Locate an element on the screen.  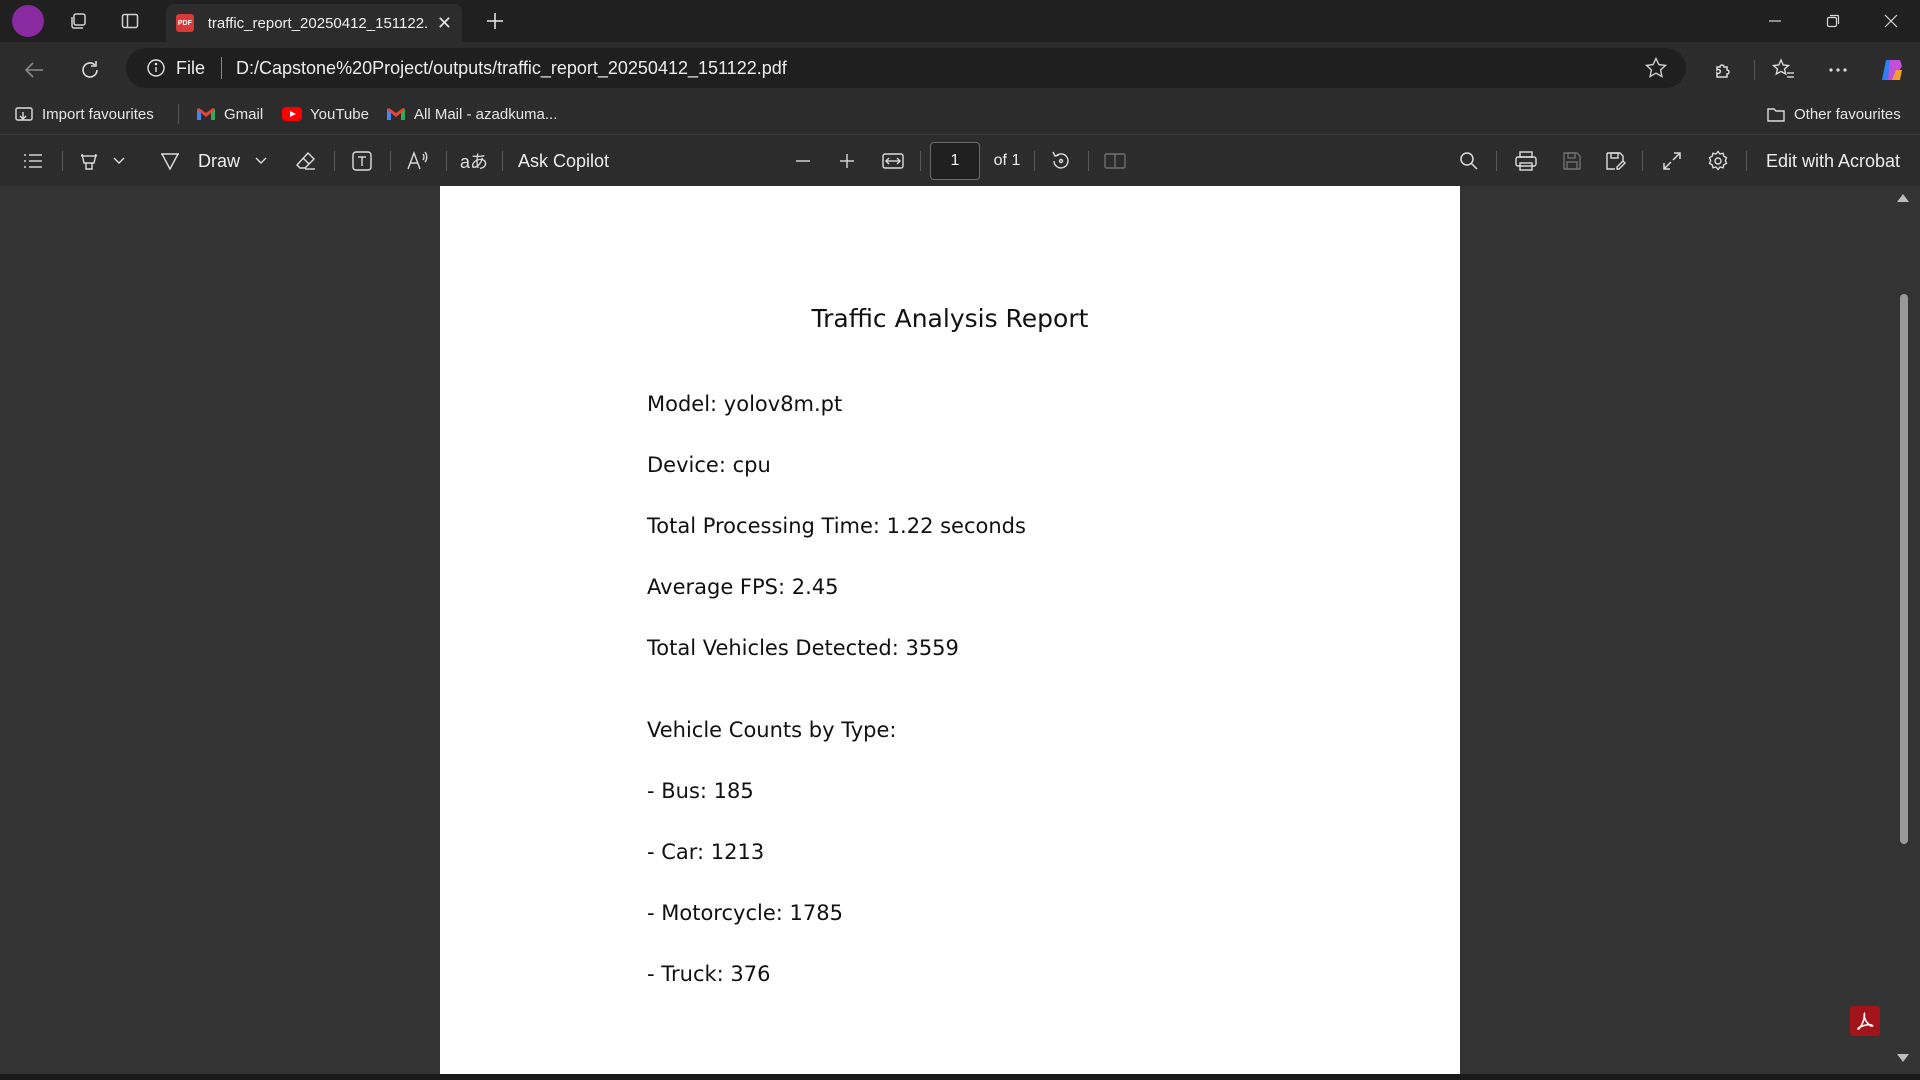
bookmark-divider is located at coordinates (178, 114).